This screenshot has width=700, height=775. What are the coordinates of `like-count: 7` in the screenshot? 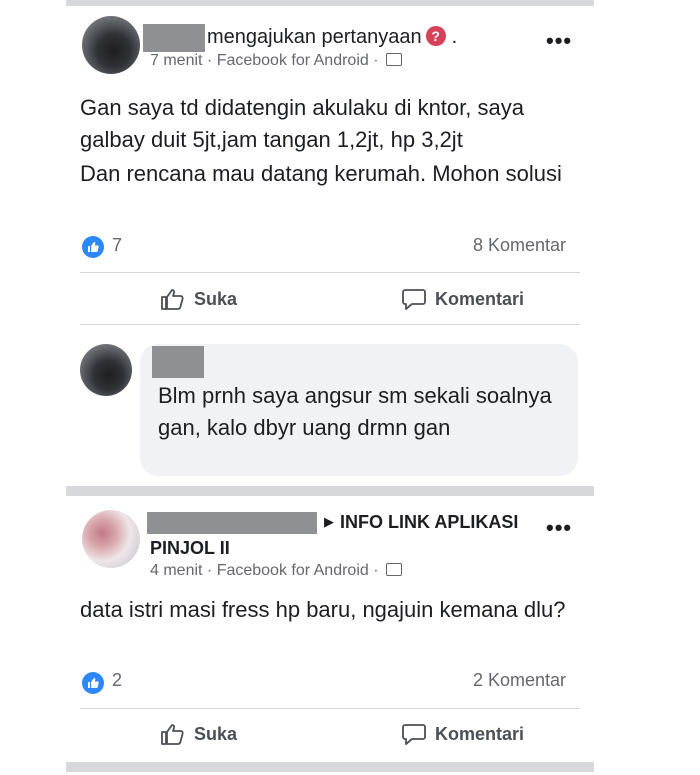 It's located at (117, 245).